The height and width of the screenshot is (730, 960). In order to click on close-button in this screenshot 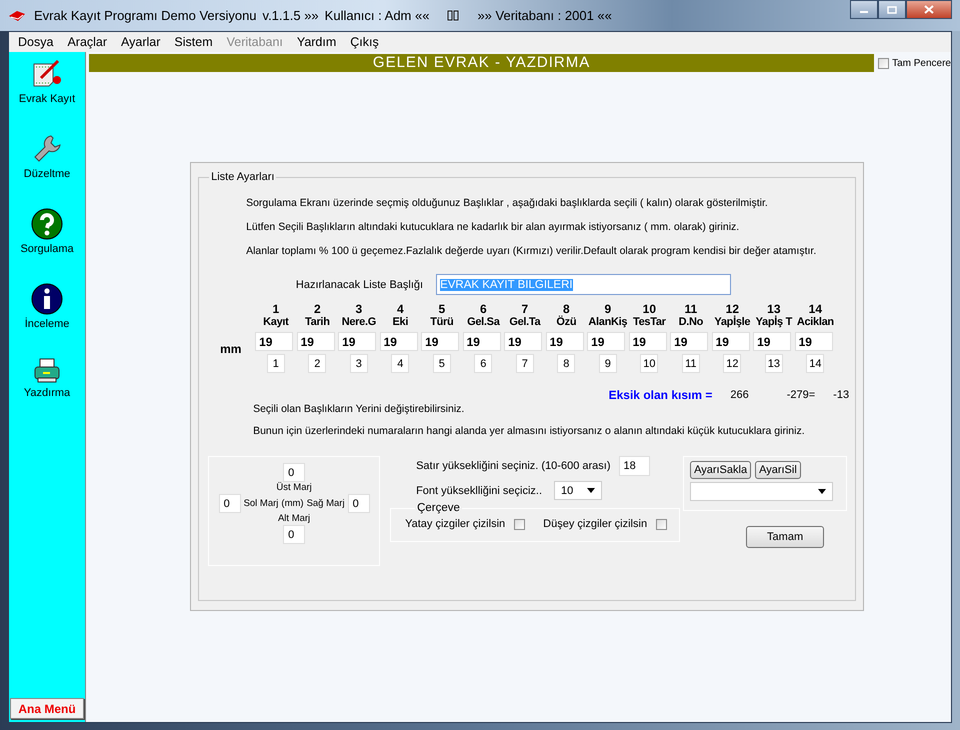, I will do `click(929, 9)`.